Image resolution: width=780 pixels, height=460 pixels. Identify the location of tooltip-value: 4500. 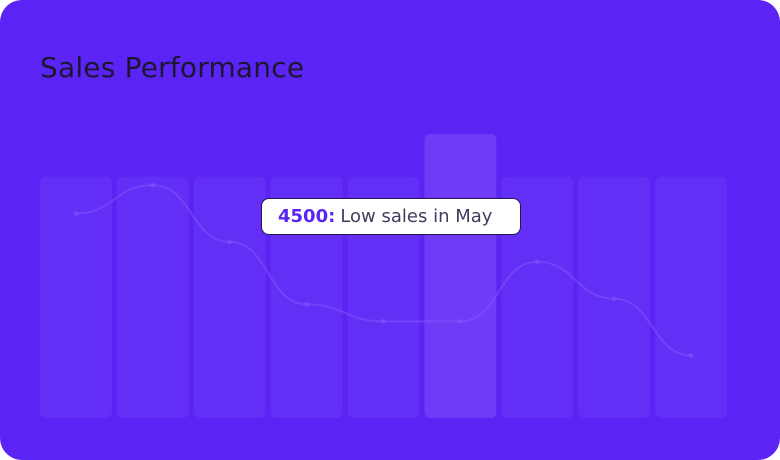
(303, 216).